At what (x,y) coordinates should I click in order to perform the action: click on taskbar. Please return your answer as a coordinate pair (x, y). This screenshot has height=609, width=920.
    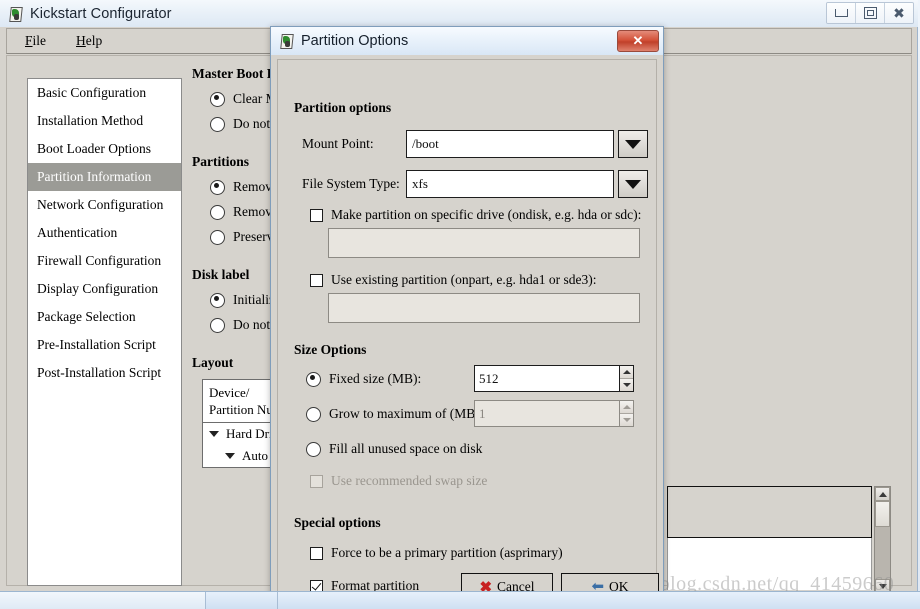
    Looking at the image, I should click on (460, 600).